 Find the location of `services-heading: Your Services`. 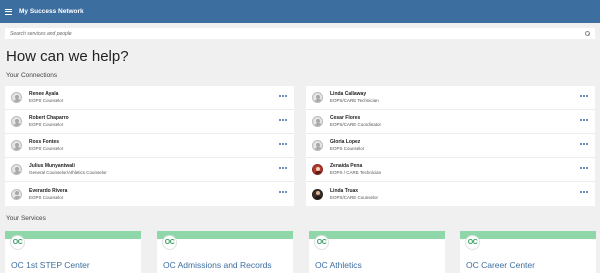

services-heading: Your Services is located at coordinates (26, 218).